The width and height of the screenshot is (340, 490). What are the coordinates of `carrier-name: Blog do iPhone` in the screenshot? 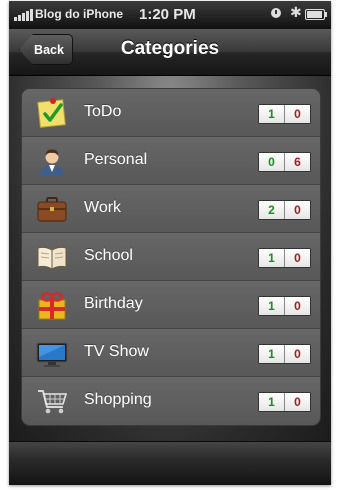 It's located at (79, 14).